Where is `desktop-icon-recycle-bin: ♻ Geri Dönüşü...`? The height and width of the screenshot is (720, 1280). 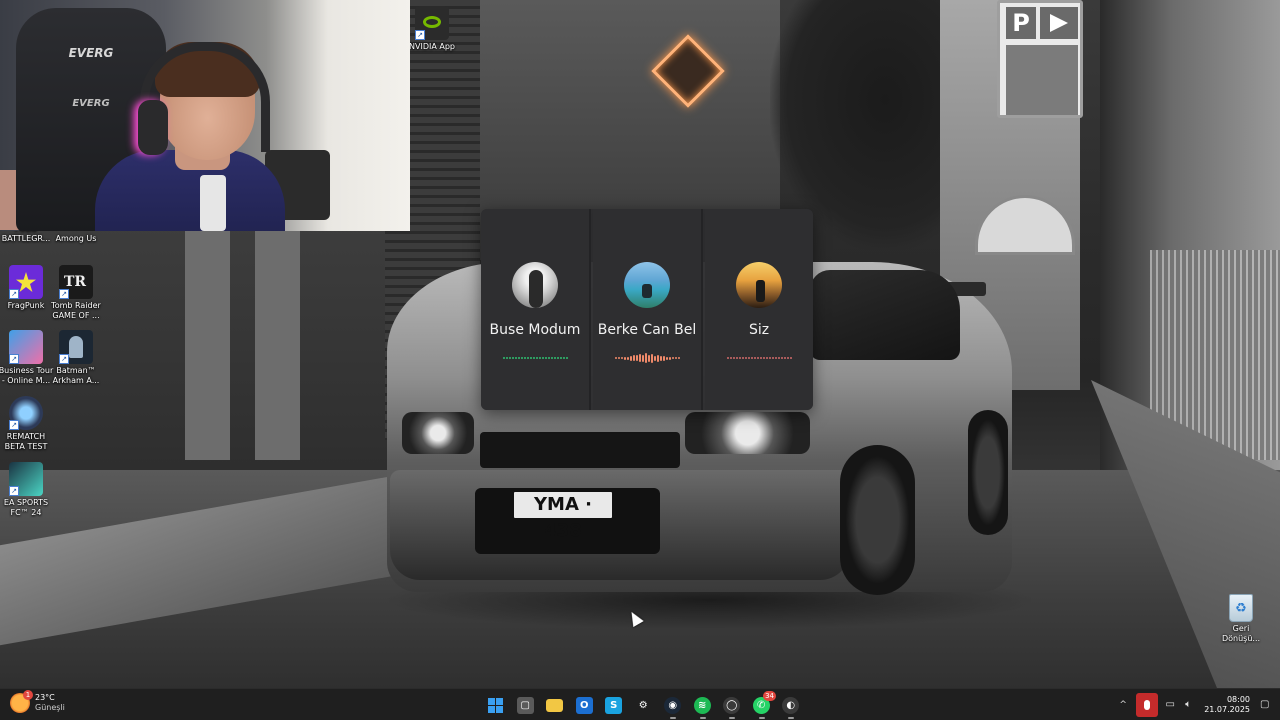 desktop-icon-recycle-bin: ♻ Geri Dönüşü... is located at coordinates (1241, 619).